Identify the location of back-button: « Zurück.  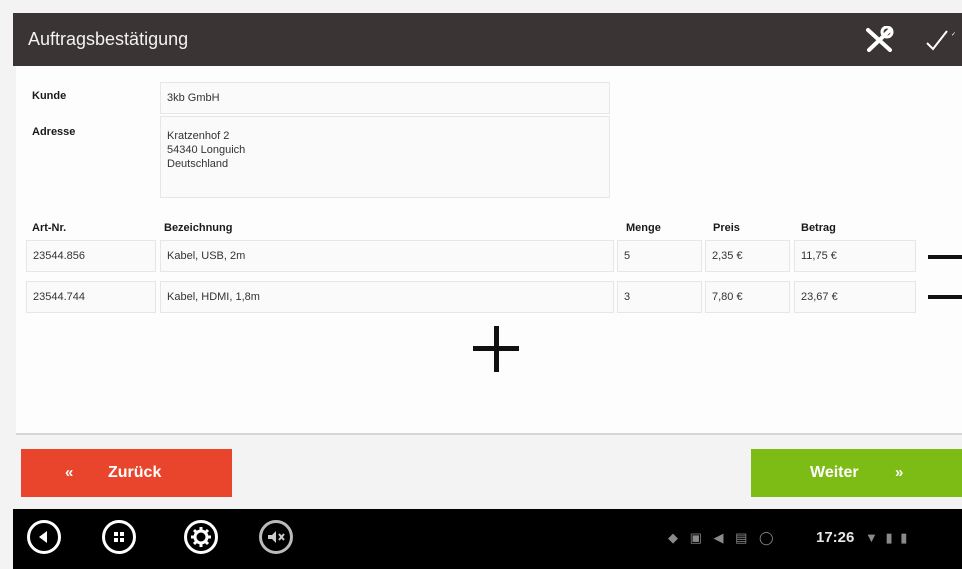
(126, 473).